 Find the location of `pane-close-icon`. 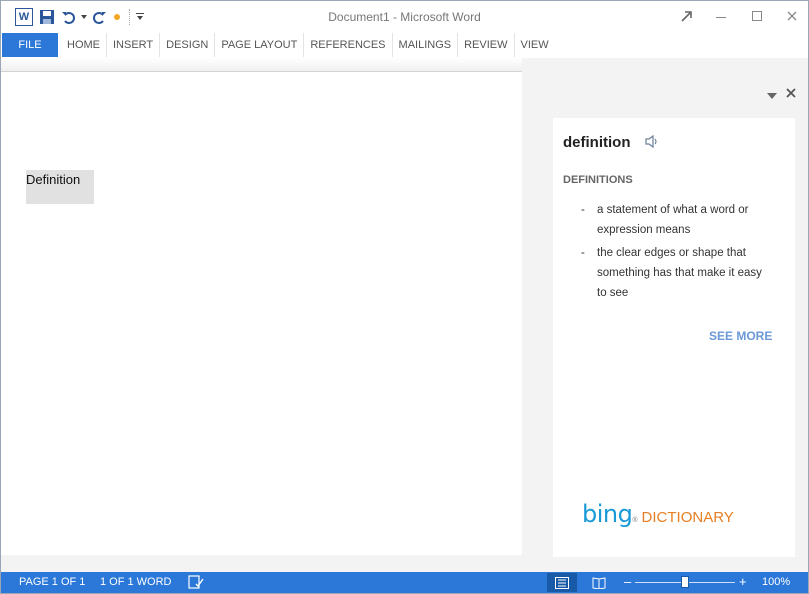

pane-close-icon is located at coordinates (791, 94).